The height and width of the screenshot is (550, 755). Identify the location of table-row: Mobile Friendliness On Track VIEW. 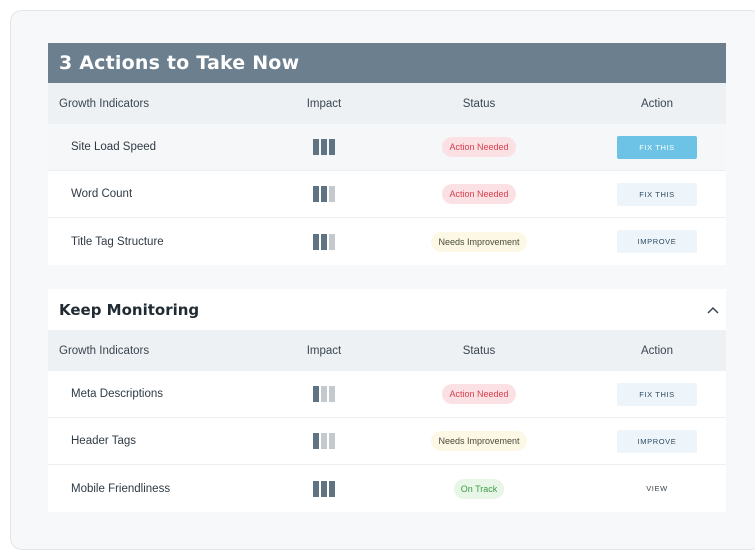
(387, 488).